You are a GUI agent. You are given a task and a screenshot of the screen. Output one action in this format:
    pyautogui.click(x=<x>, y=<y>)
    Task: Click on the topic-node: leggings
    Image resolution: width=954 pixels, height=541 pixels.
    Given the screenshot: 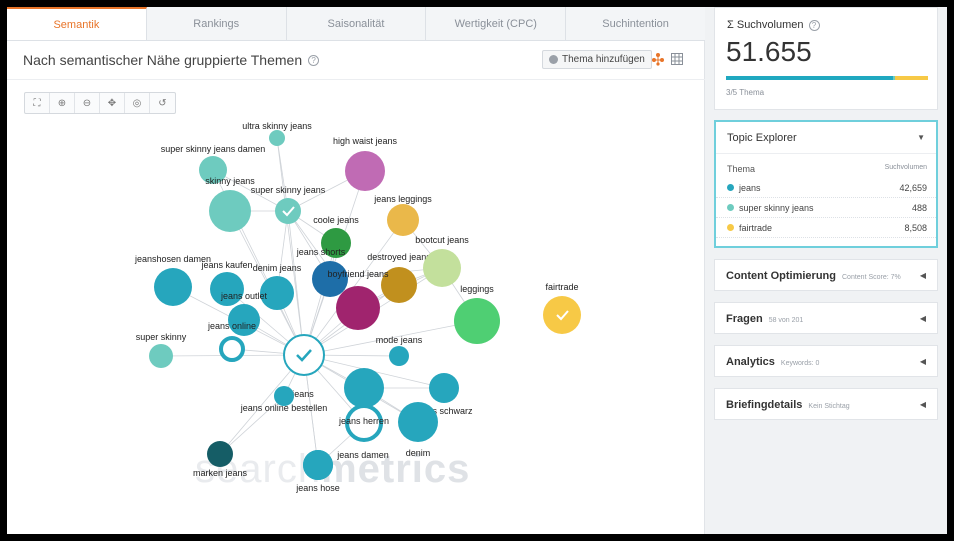 What is the action you would take?
    pyautogui.click(x=477, y=314)
    